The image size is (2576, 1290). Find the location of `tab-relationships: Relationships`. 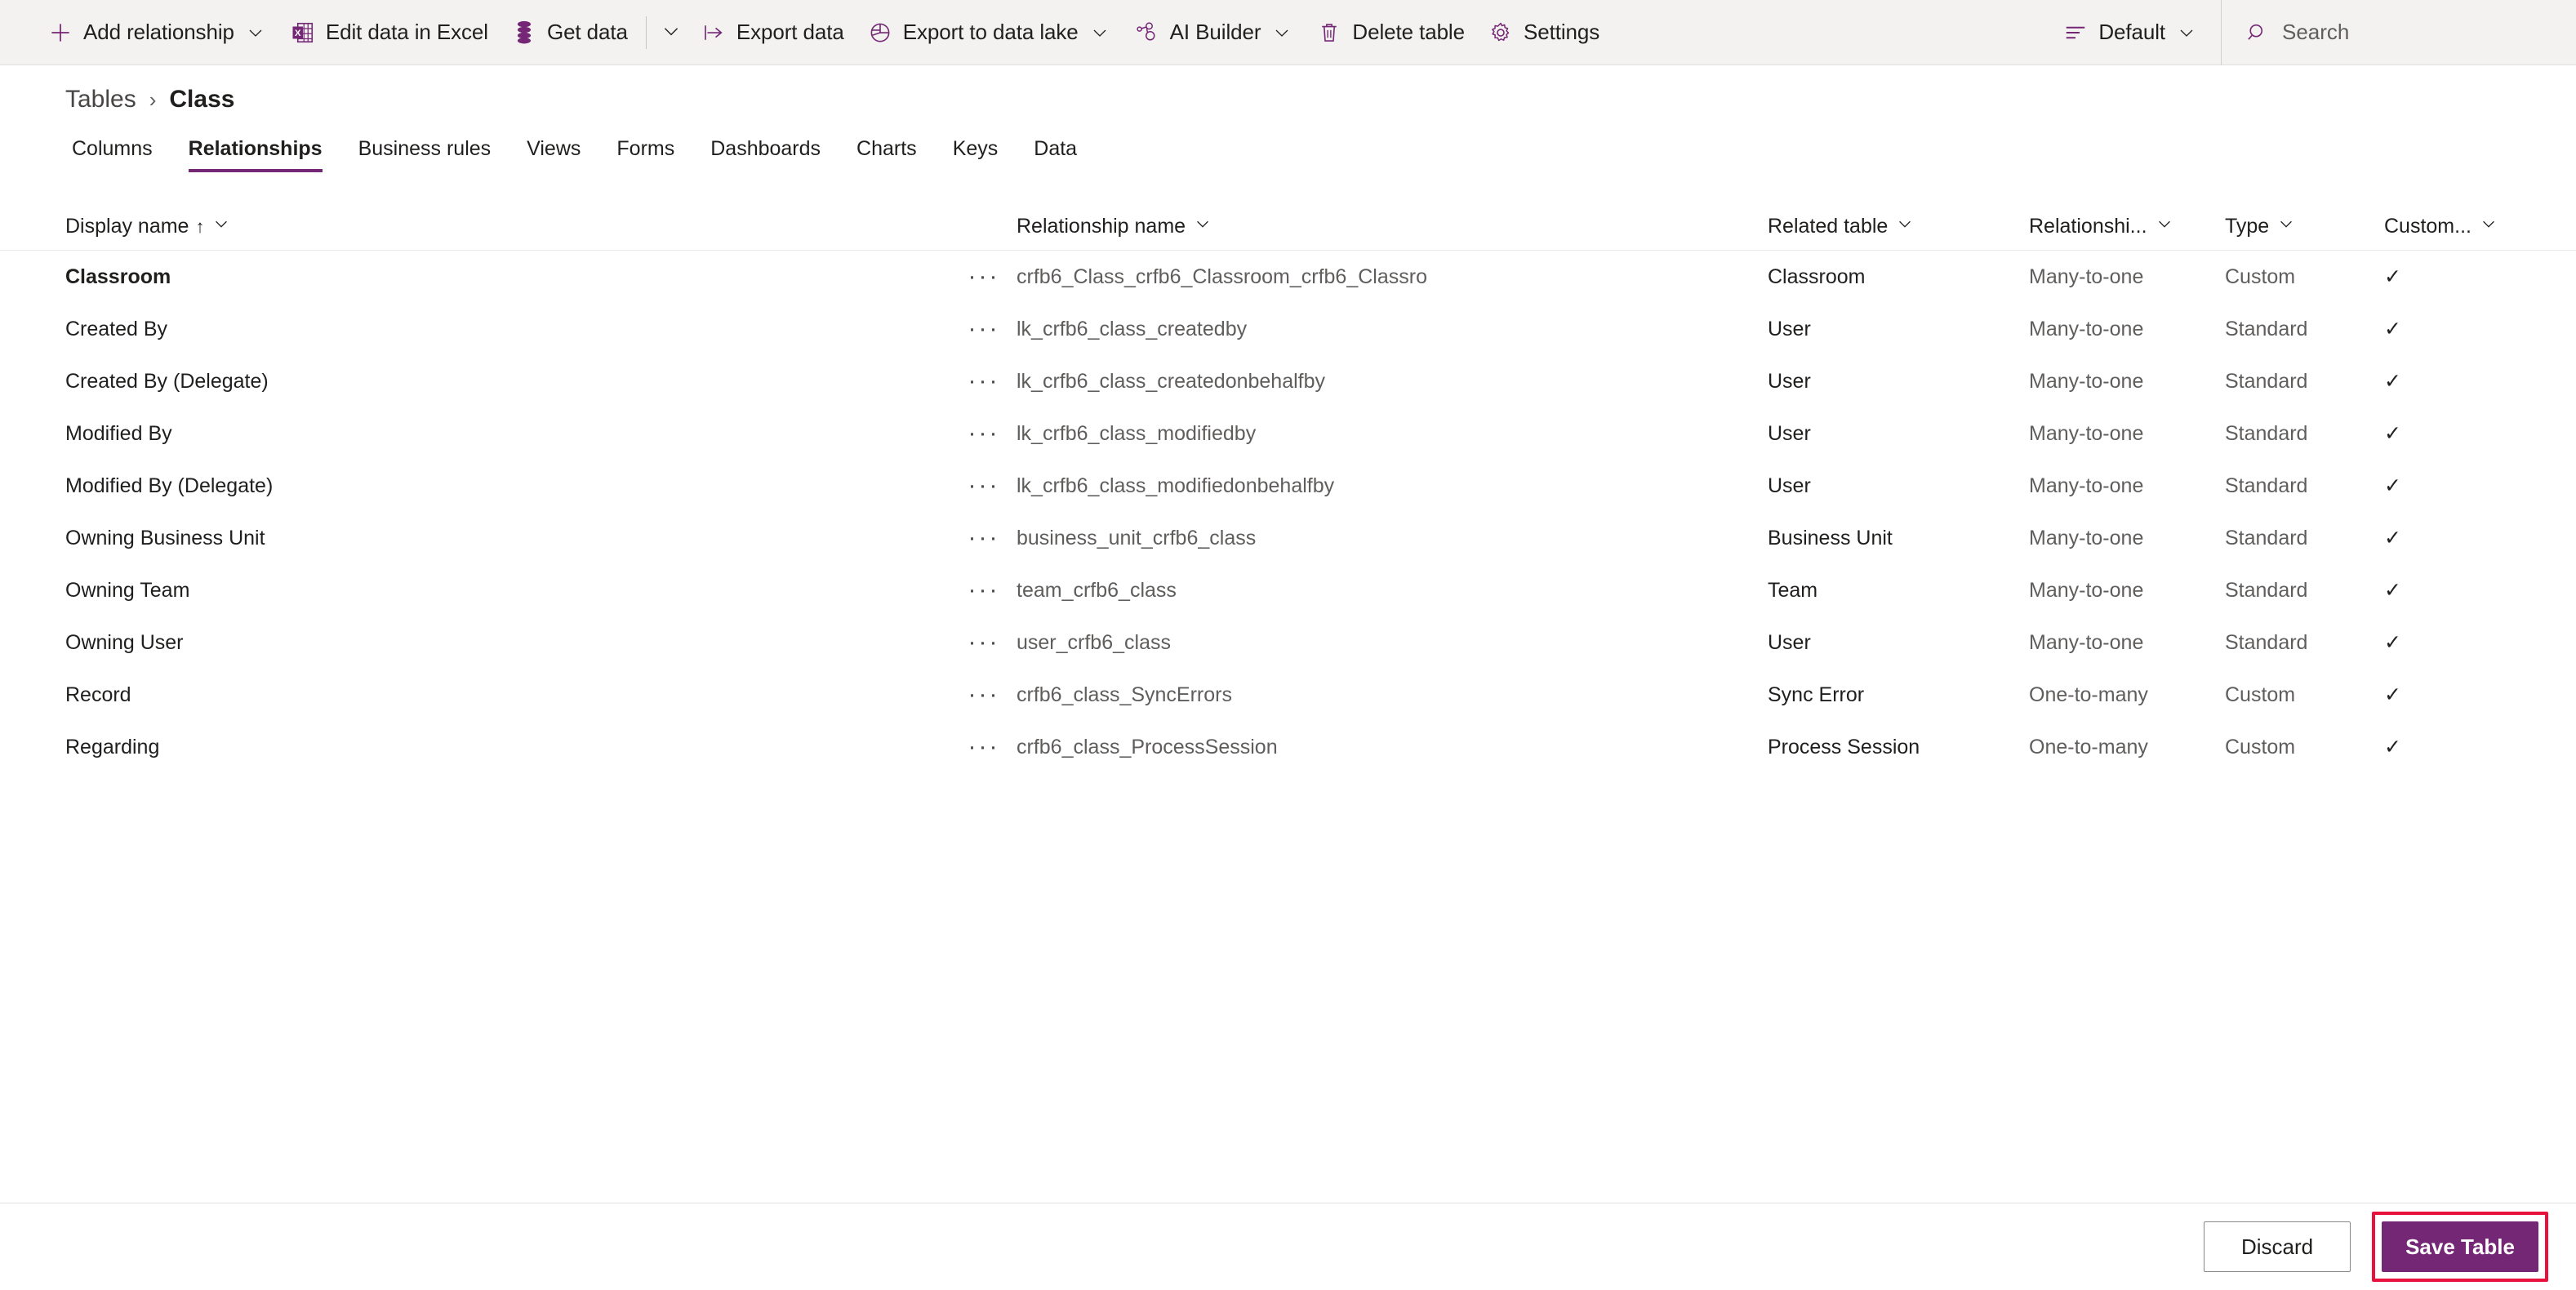

tab-relationships: Relationships is located at coordinates (256, 154).